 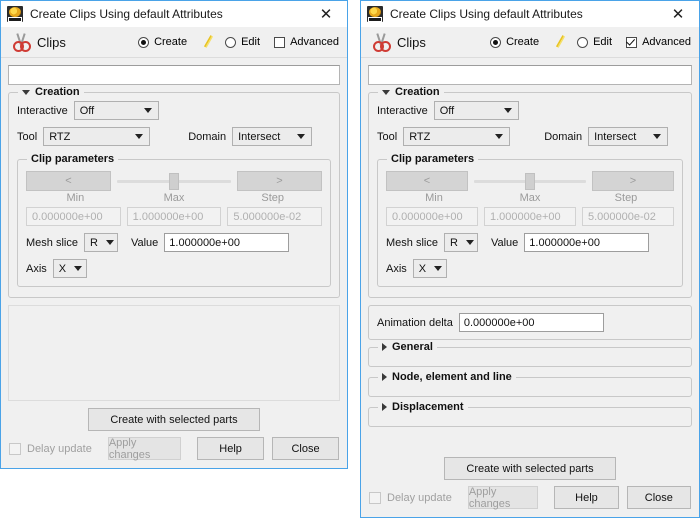 What do you see at coordinates (174, 353) in the screenshot?
I see `empty-content-area` at bounding box center [174, 353].